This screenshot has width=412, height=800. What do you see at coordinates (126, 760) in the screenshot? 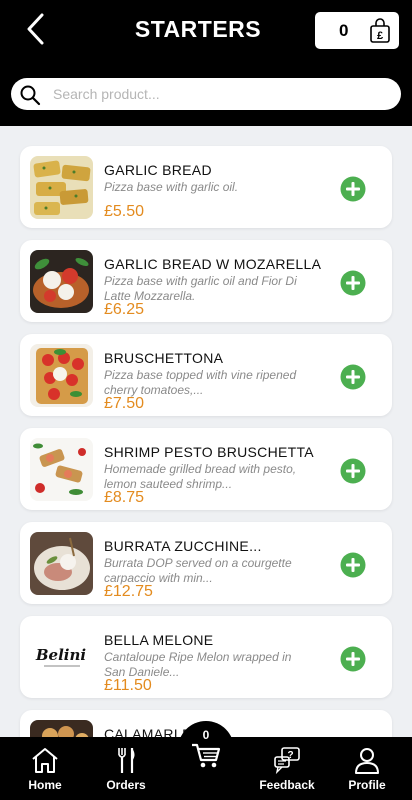
I see `cutlery-icon` at bounding box center [126, 760].